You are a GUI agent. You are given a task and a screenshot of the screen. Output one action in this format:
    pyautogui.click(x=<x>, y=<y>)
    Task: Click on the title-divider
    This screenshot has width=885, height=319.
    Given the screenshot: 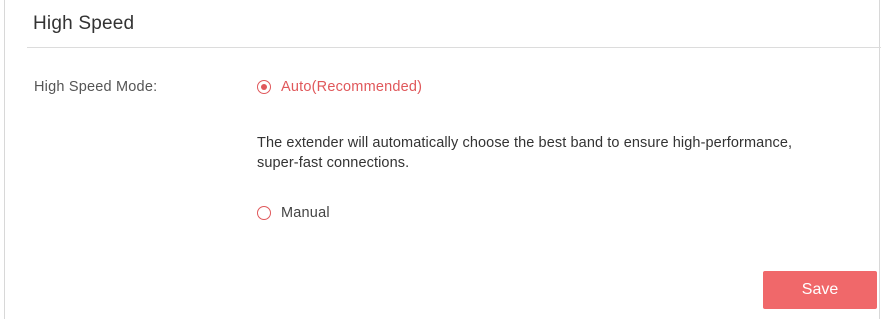 What is the action you would take?
    pyautogui.click(x=454, y=47)
    